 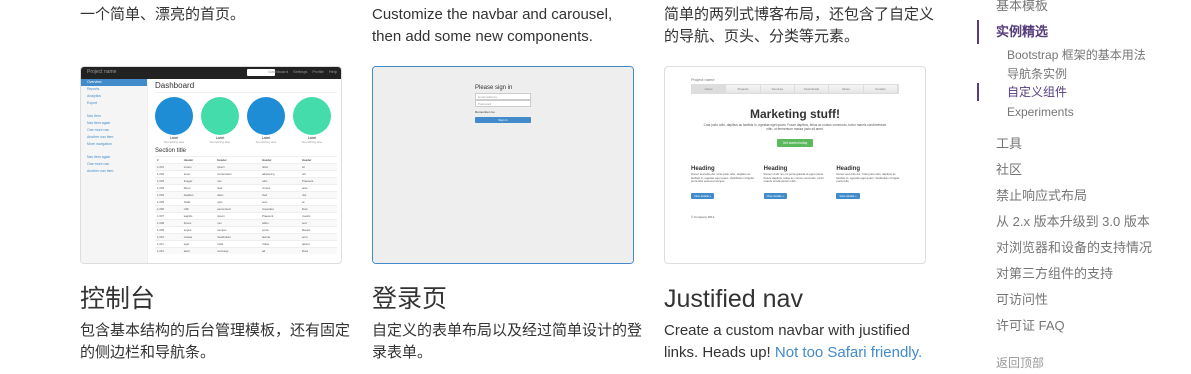 What do you see at coordinates (168, 250) in the screenshot?
I see `preview-table-cell: 1,012` at bounding box center [168, 250].